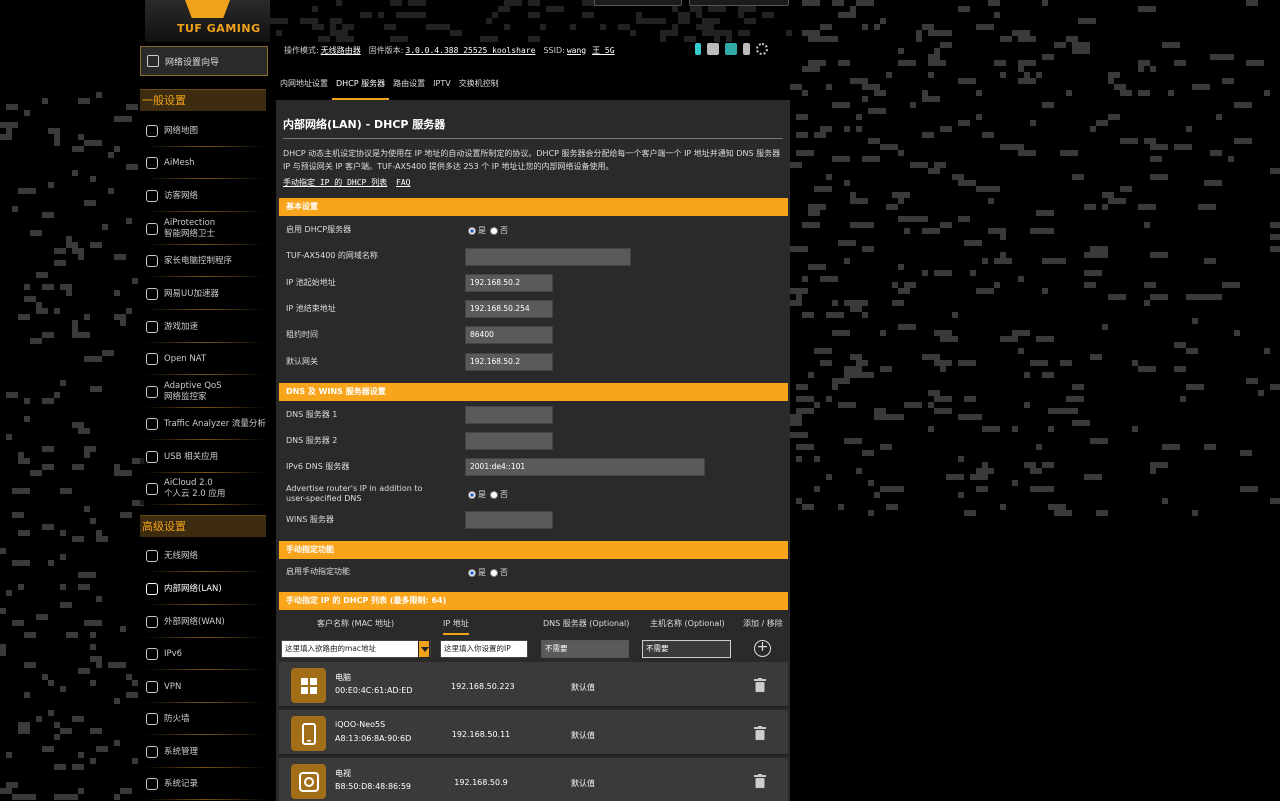  Describe the element at coordinates (762, 648) in the screenshot. I see `add-icon: +` at that location.